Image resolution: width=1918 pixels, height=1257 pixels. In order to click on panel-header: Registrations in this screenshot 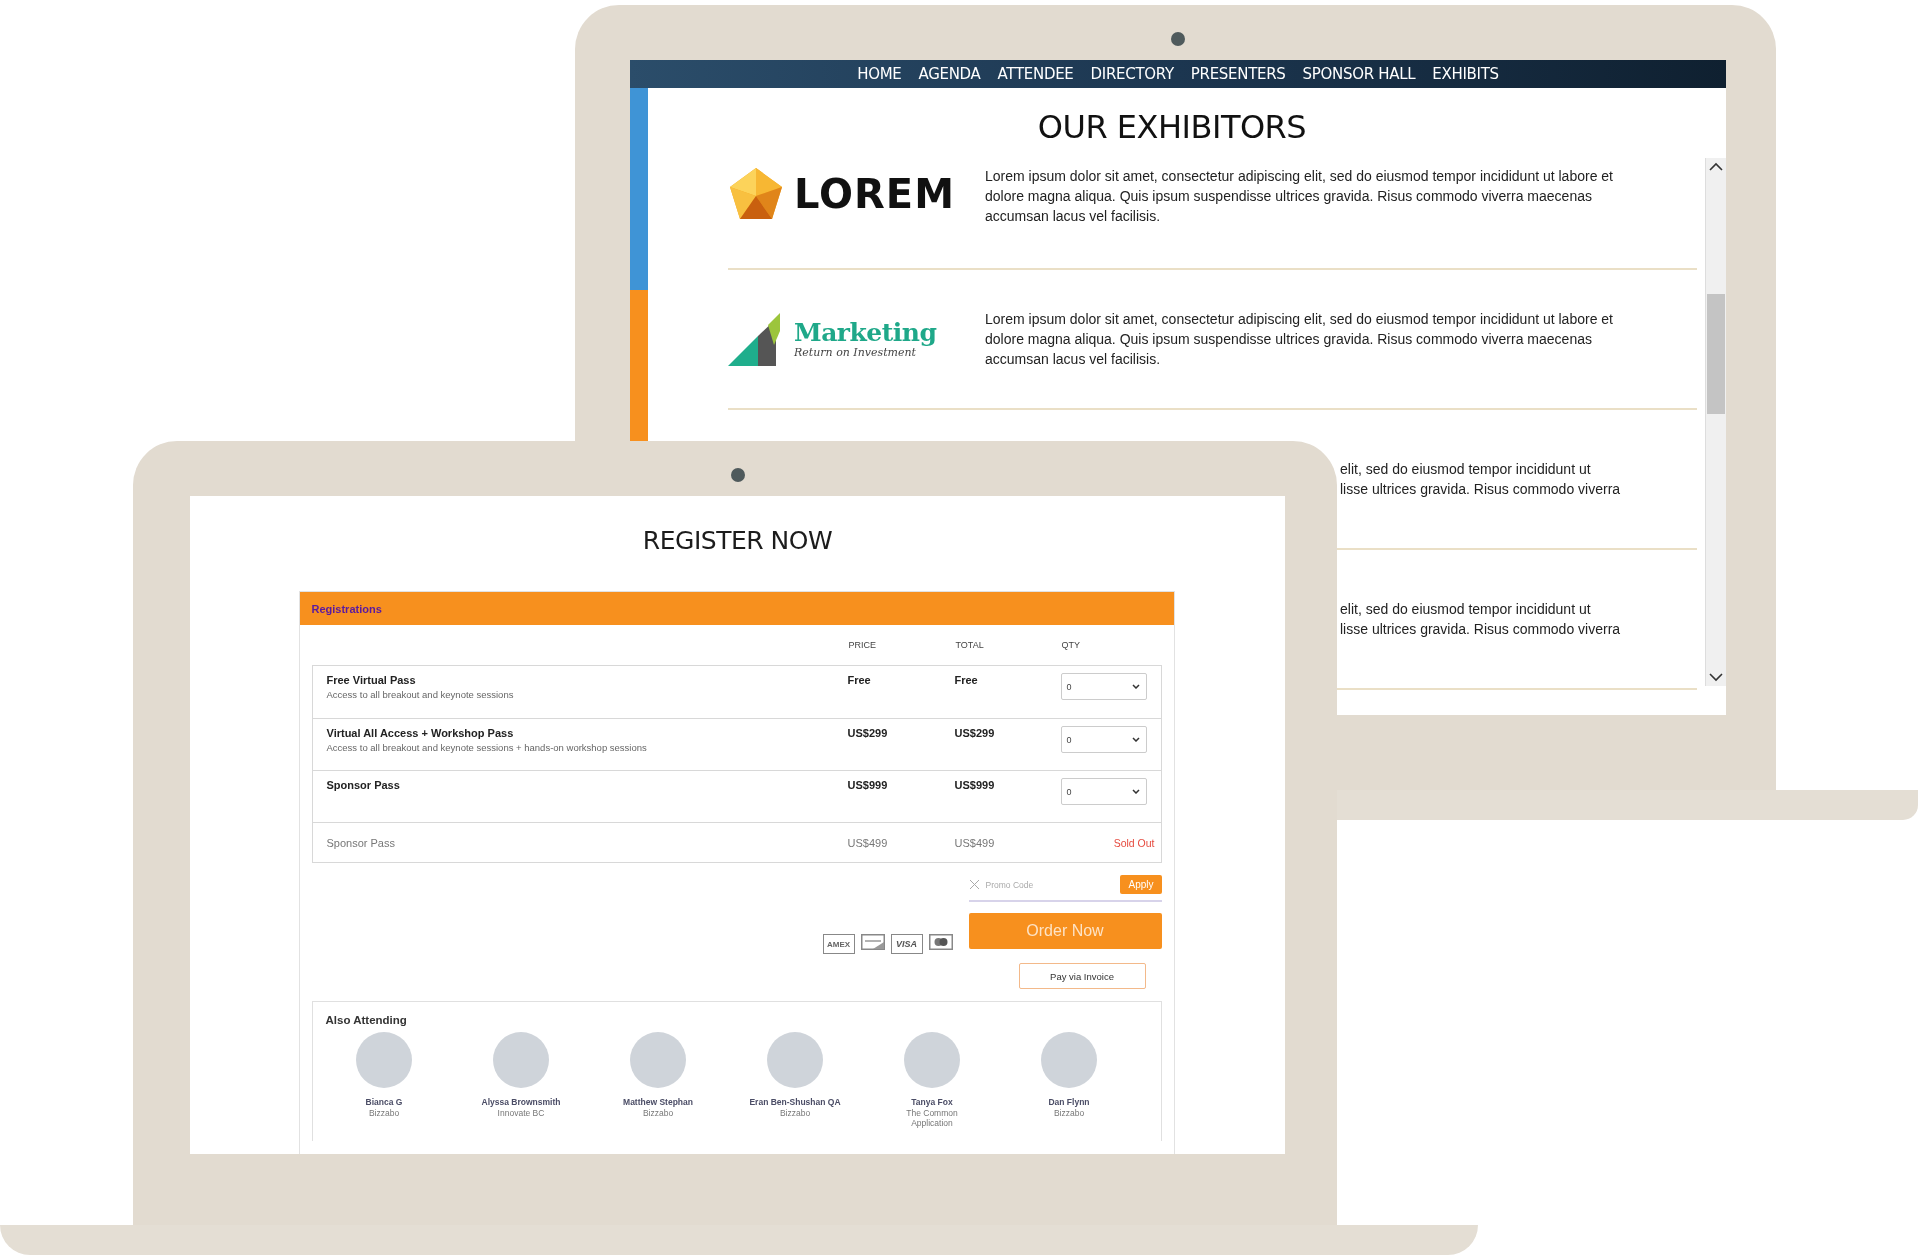, I will do `click(736, 608)`.